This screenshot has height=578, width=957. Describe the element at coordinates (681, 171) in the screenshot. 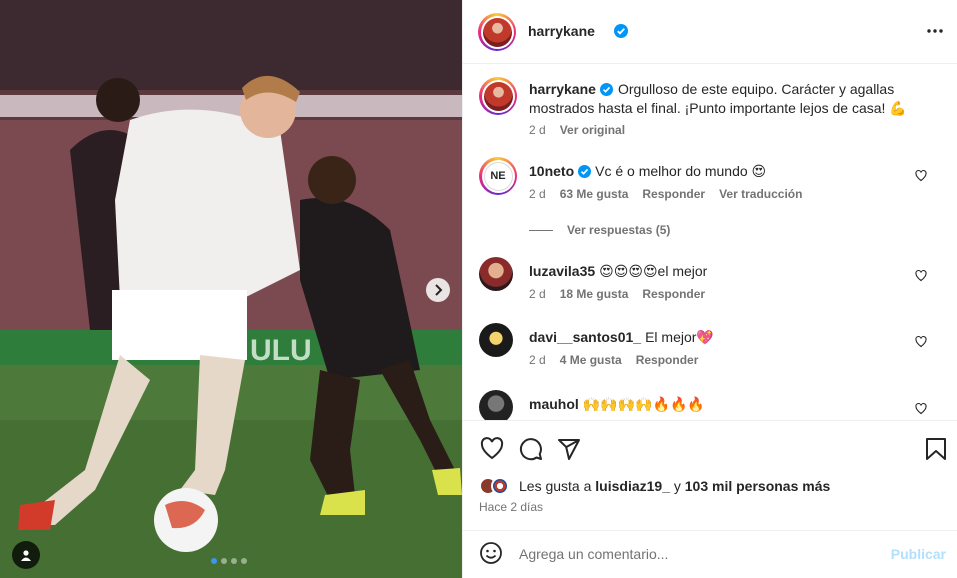

I see `comment-content: Vc é o melhor do mundo 😍` at that location.